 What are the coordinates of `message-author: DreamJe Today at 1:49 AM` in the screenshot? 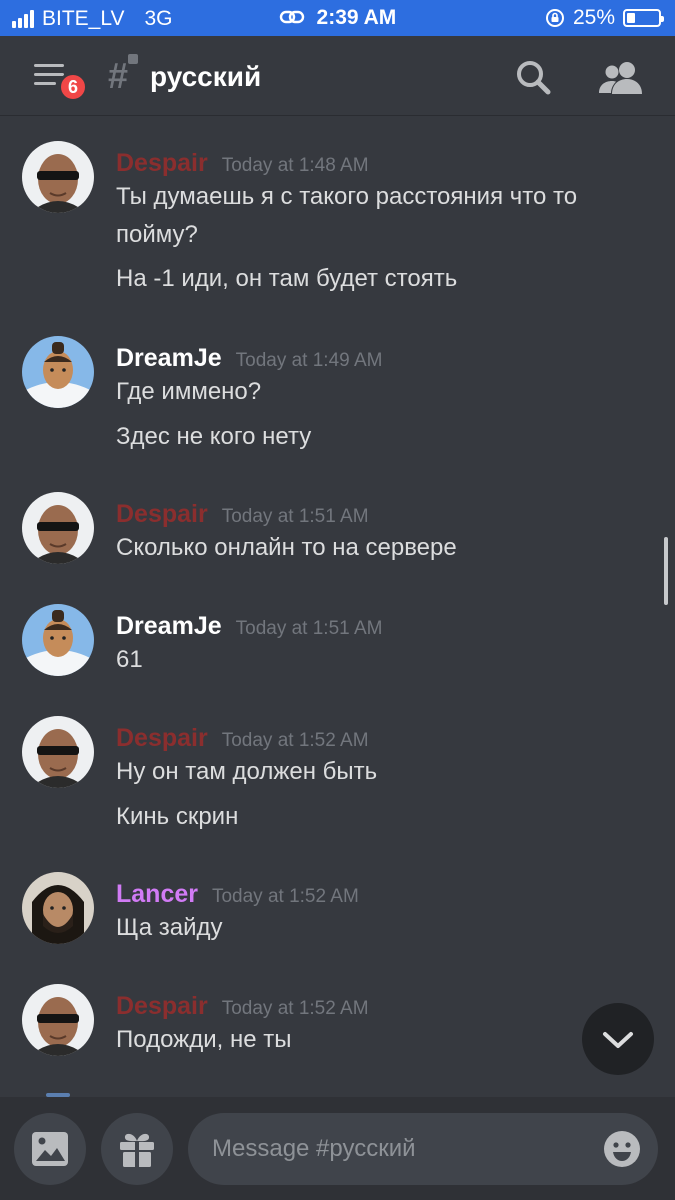 It's located at (249, 358).